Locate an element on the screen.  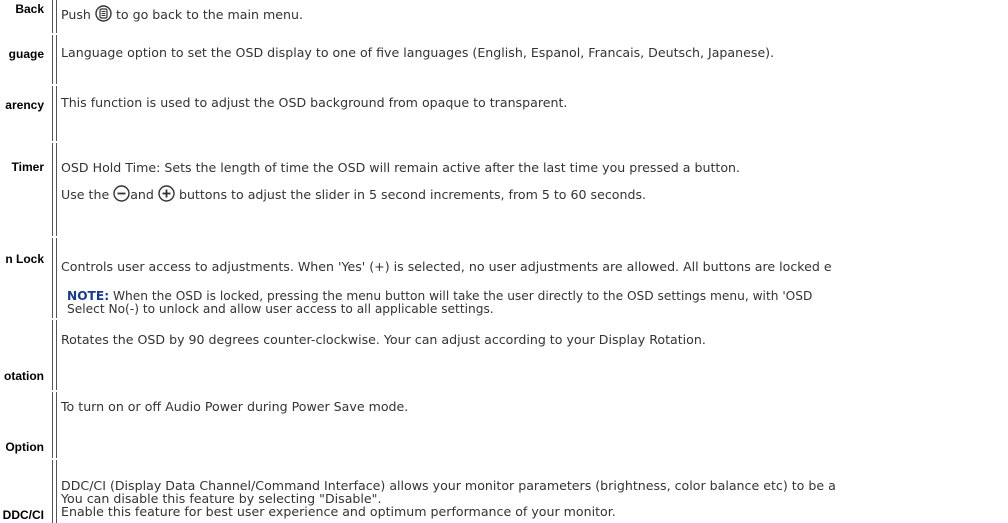
row-label-transparency: arency is located at coordinates (24, 105).